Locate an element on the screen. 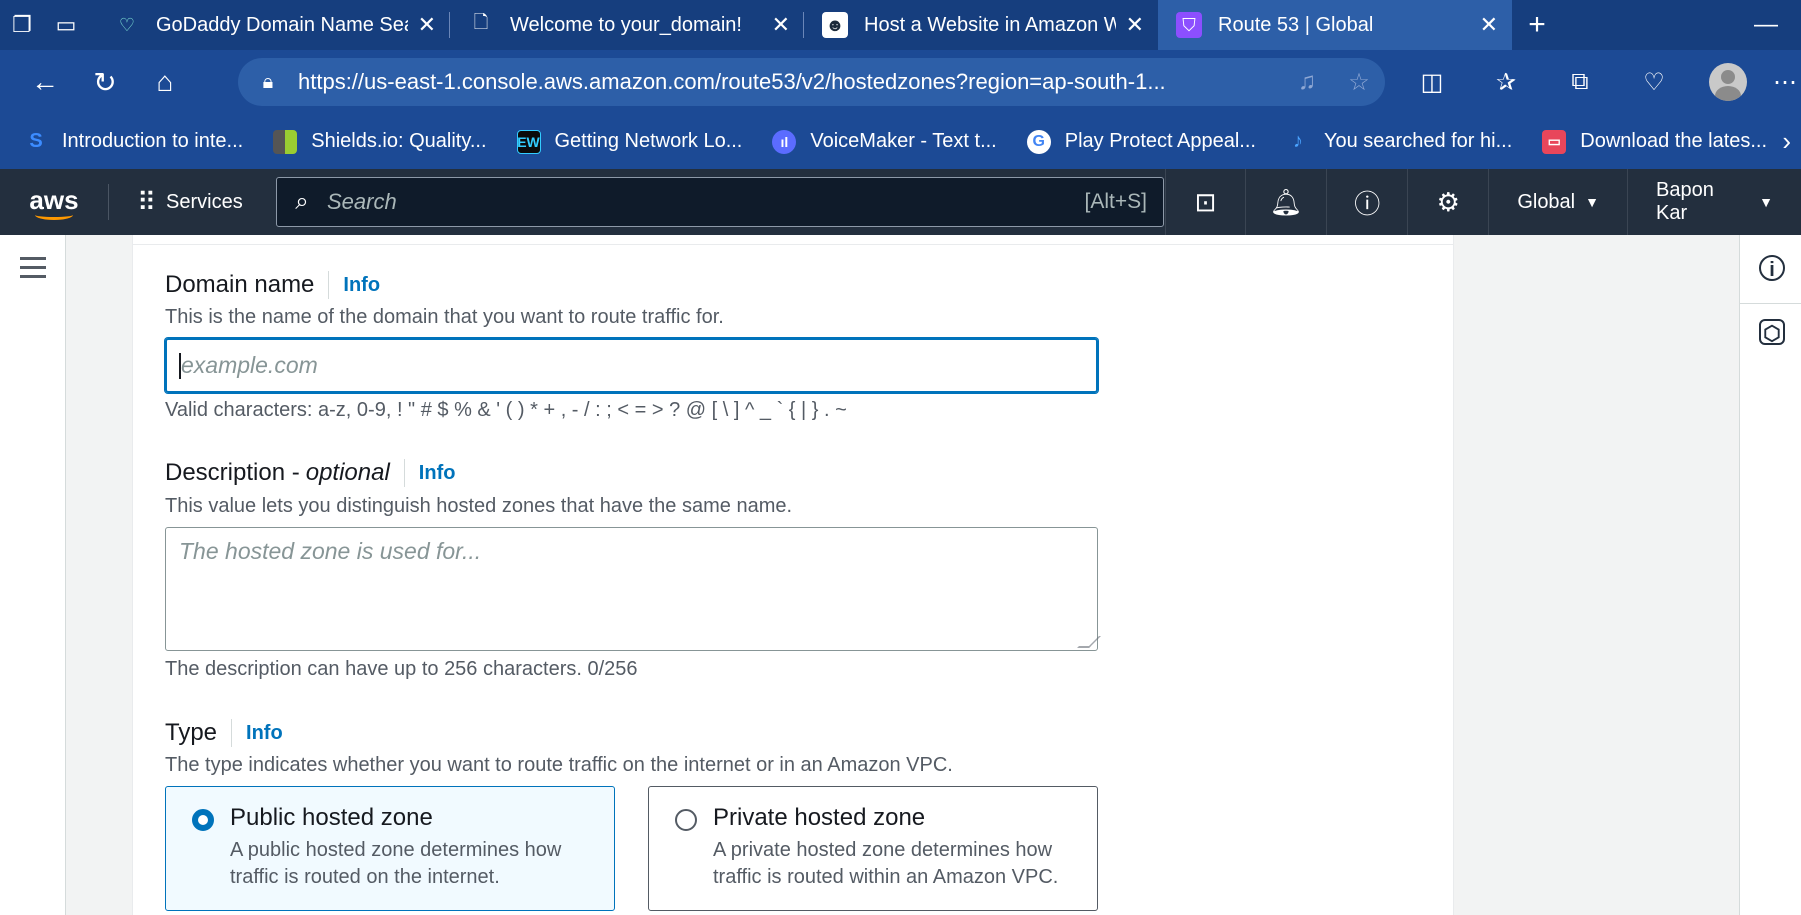  favorite-star-icon: ☆ is located at coordinates (1359, 82).